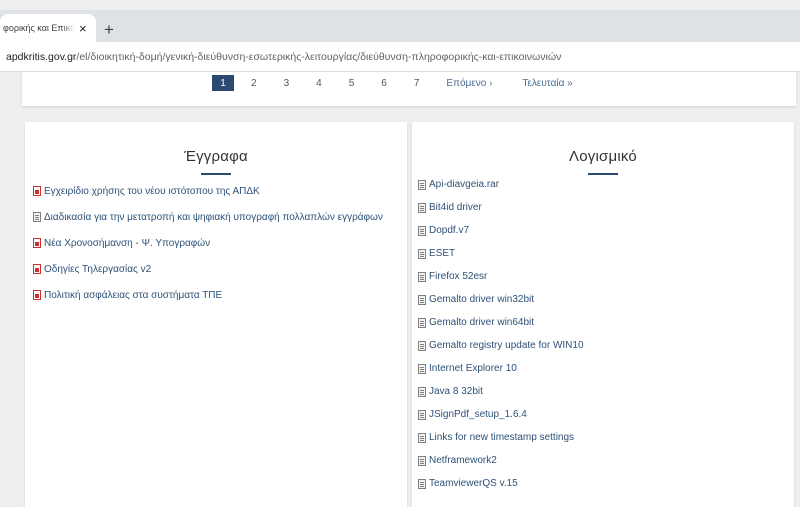  I want to click on pagination-next-link: Επόμενο ›, so click(469, 83).